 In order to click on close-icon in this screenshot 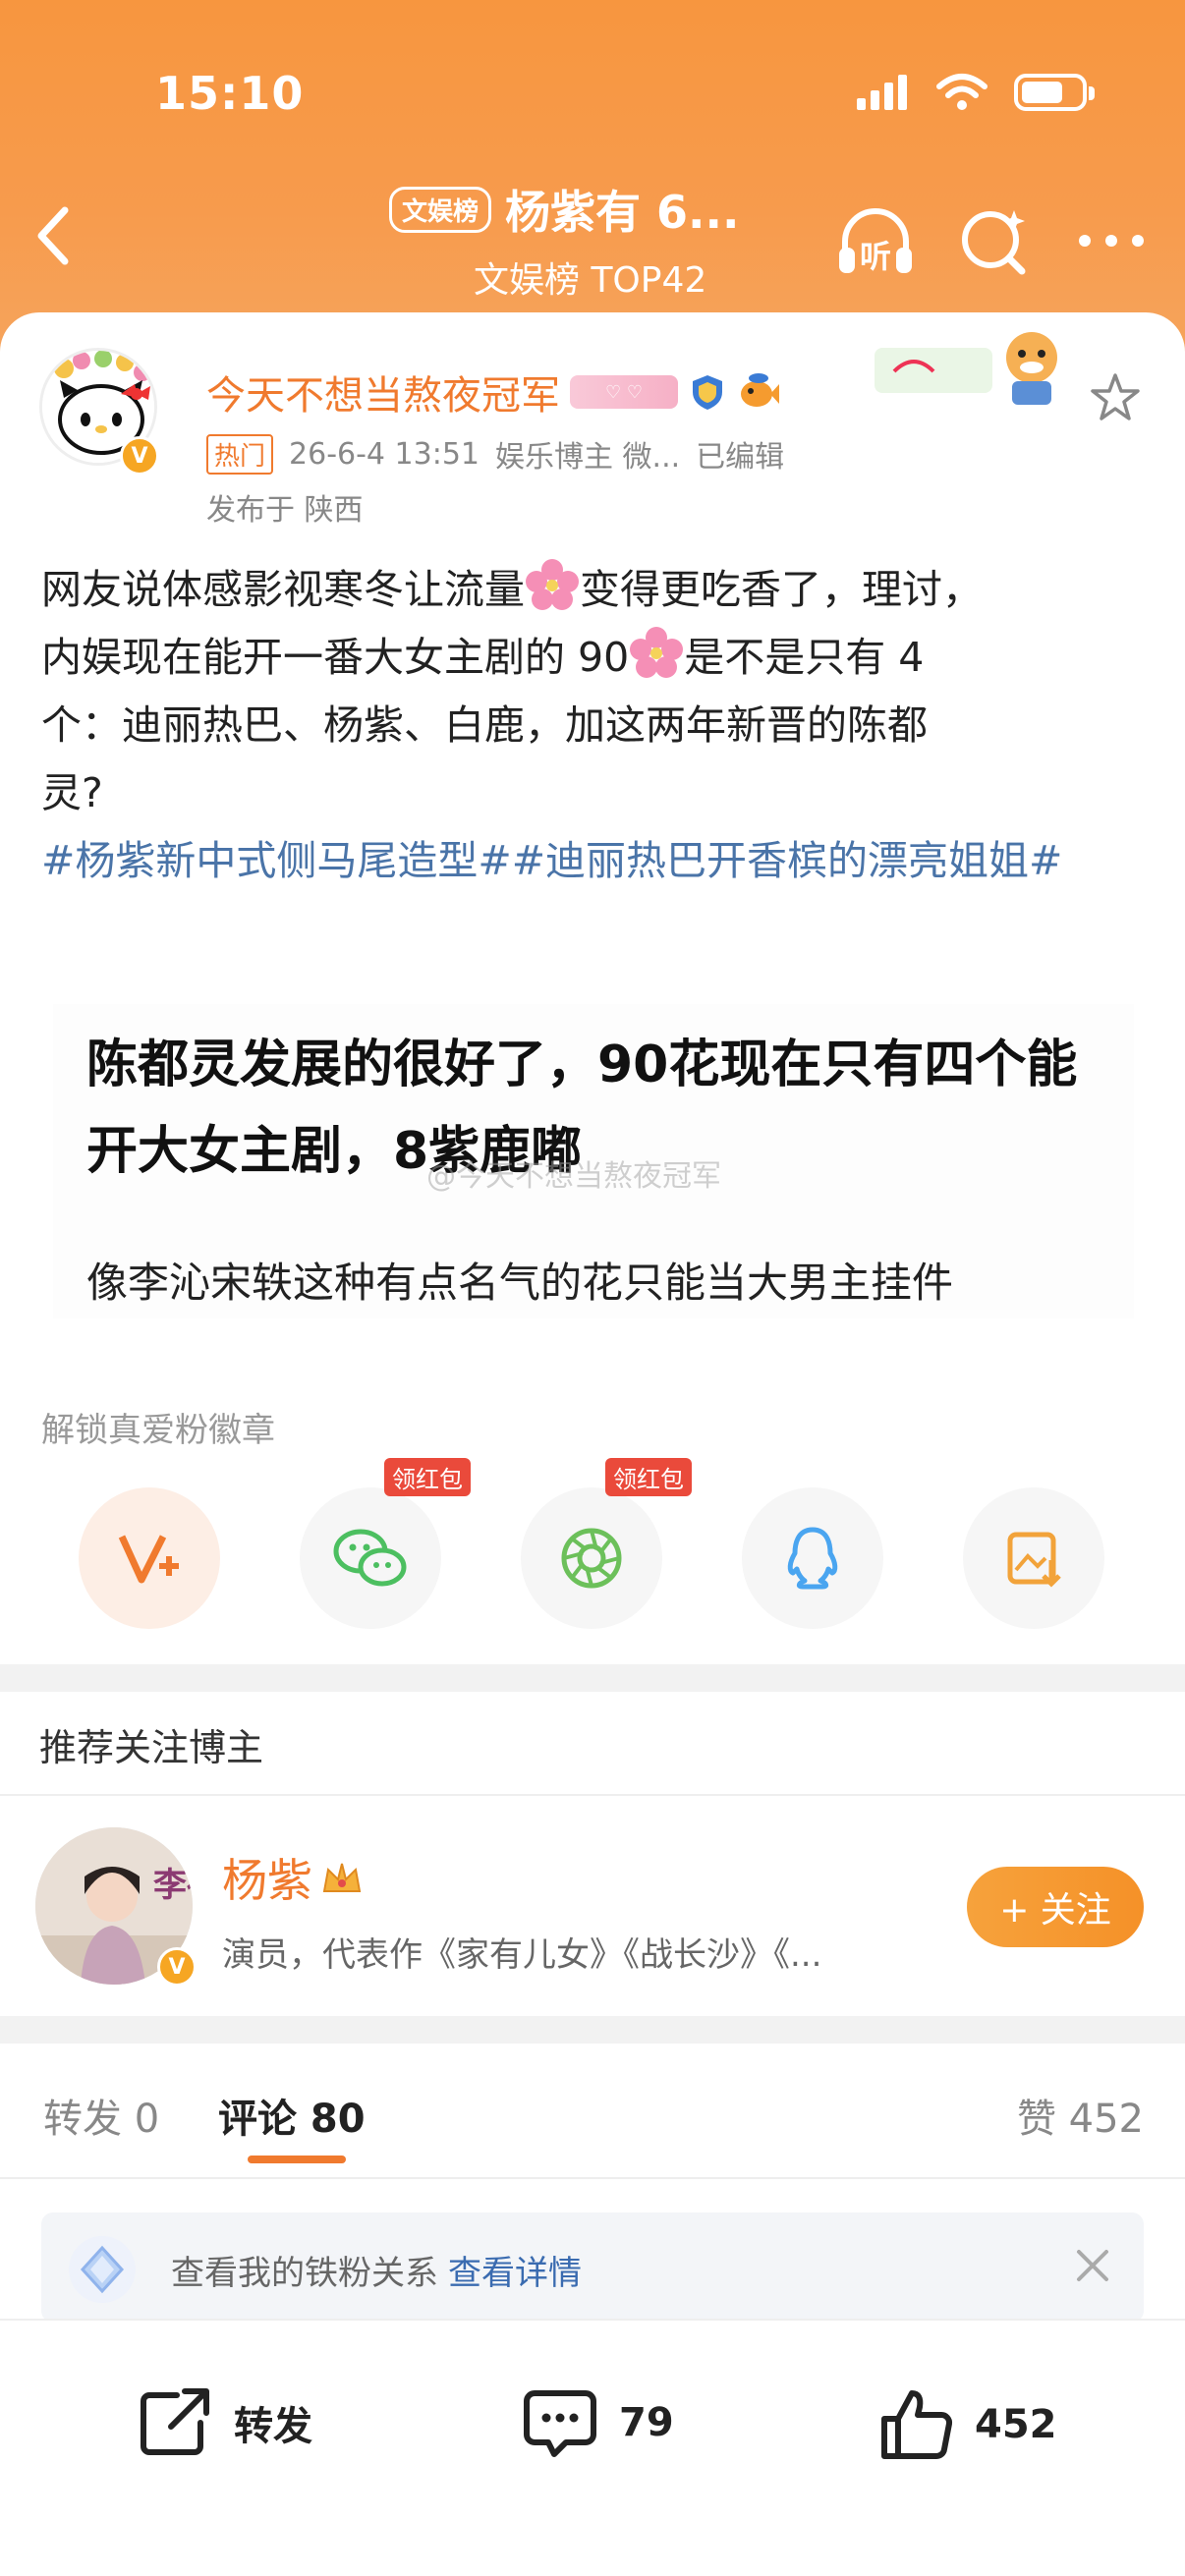, I will do `click(1092, 2265)`.